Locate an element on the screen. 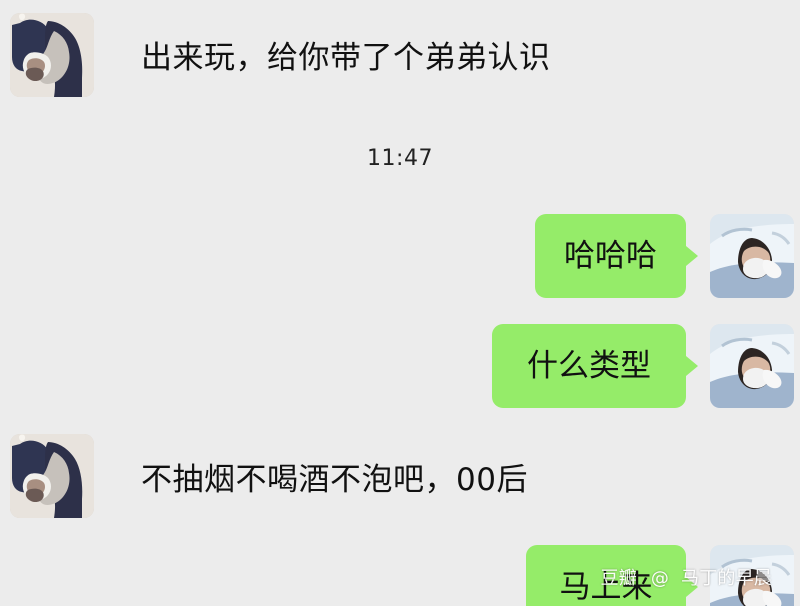 Image resolution: width=800 pixels, height=606 pixels. outgoing-message-2-text: 什么类型 is located at coordinates (589, 365).